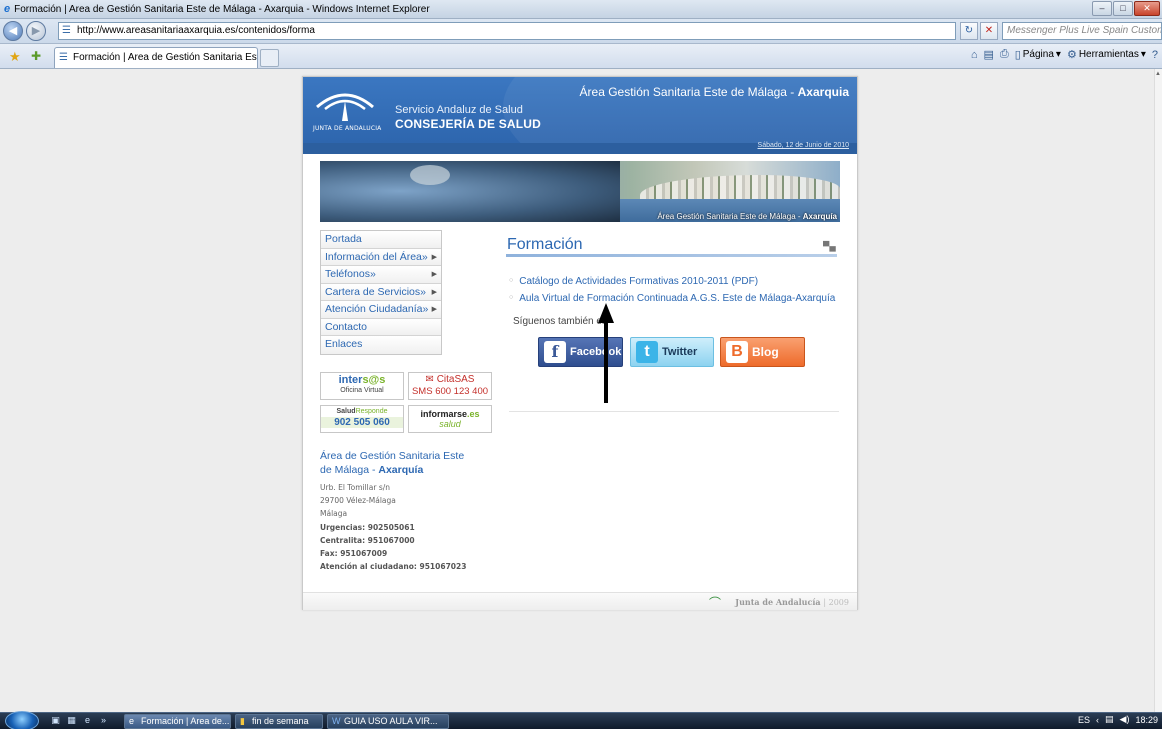 The height and width of the screenshot is (729, 1162). I want to click on blog-button: B Blog, so click(762, 352).